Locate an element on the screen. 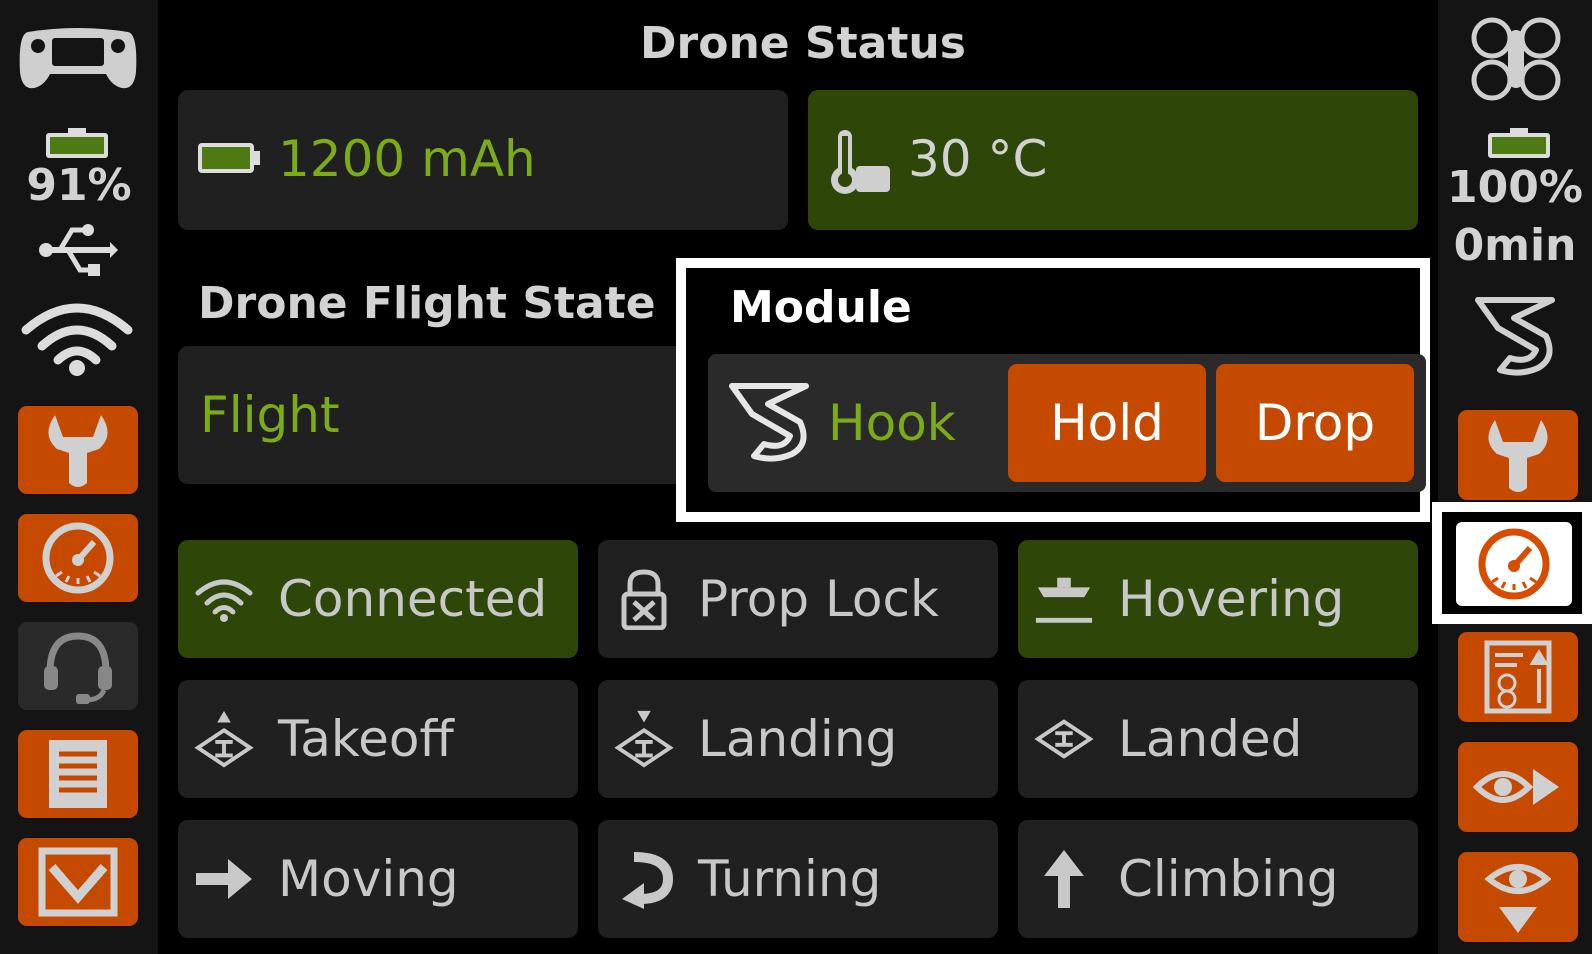 This screenshot has height=954, width=1592. status-tile-label: Landing is located at coordinates (798, 739).